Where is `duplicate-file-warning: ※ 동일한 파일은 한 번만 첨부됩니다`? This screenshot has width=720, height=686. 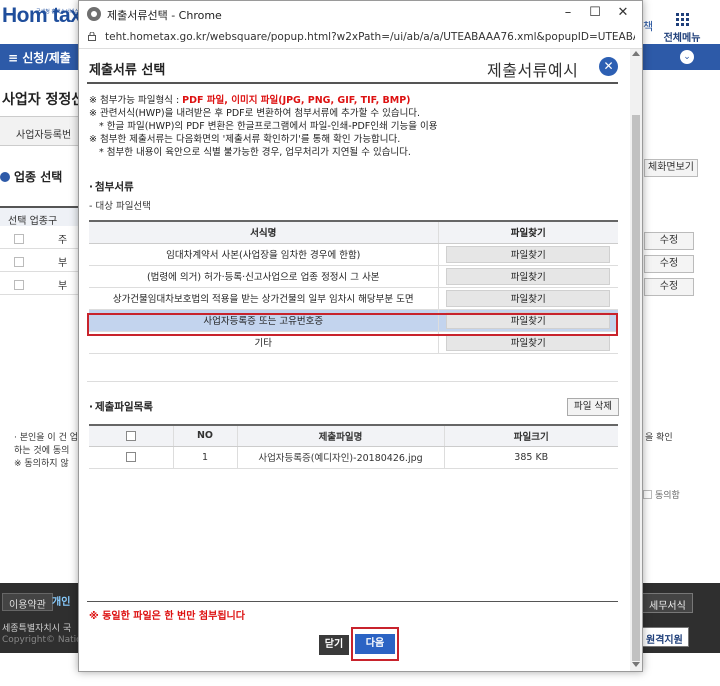
duplicate-file-warning: ※ 동일한 파일은 한 번만 첨부됩니다 is located at coordinates (167, 616).